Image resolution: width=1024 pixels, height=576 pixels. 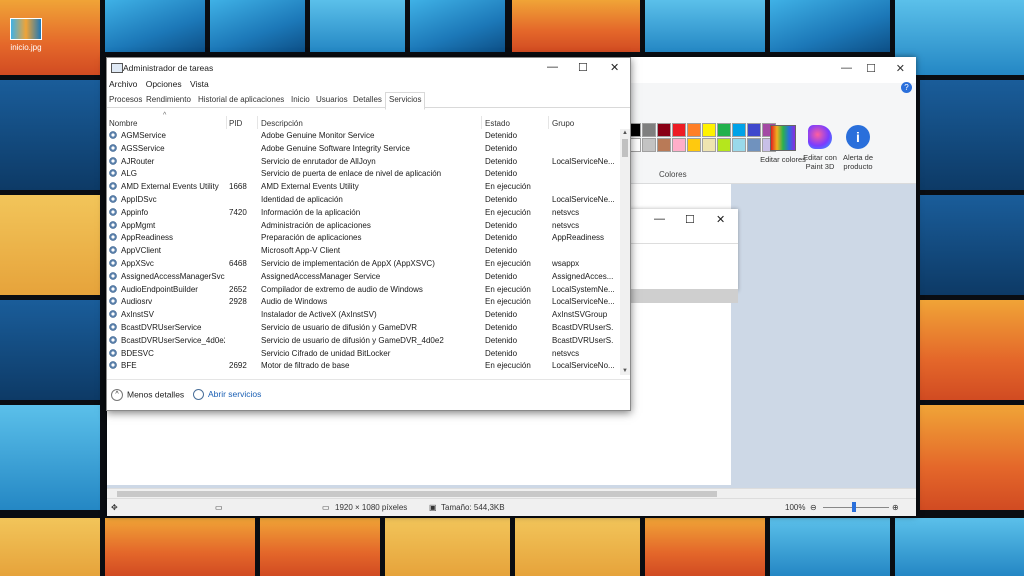 What do you see at coordinates (123, 84) in the screenshot?
I see `menu-archivo: Archivo` at bounding box center [123, 84].